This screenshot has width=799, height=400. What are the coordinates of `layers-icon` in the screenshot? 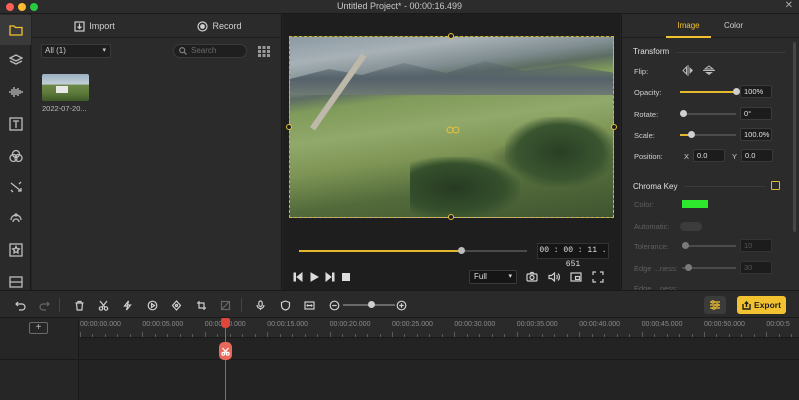 It's located at (15, 59).